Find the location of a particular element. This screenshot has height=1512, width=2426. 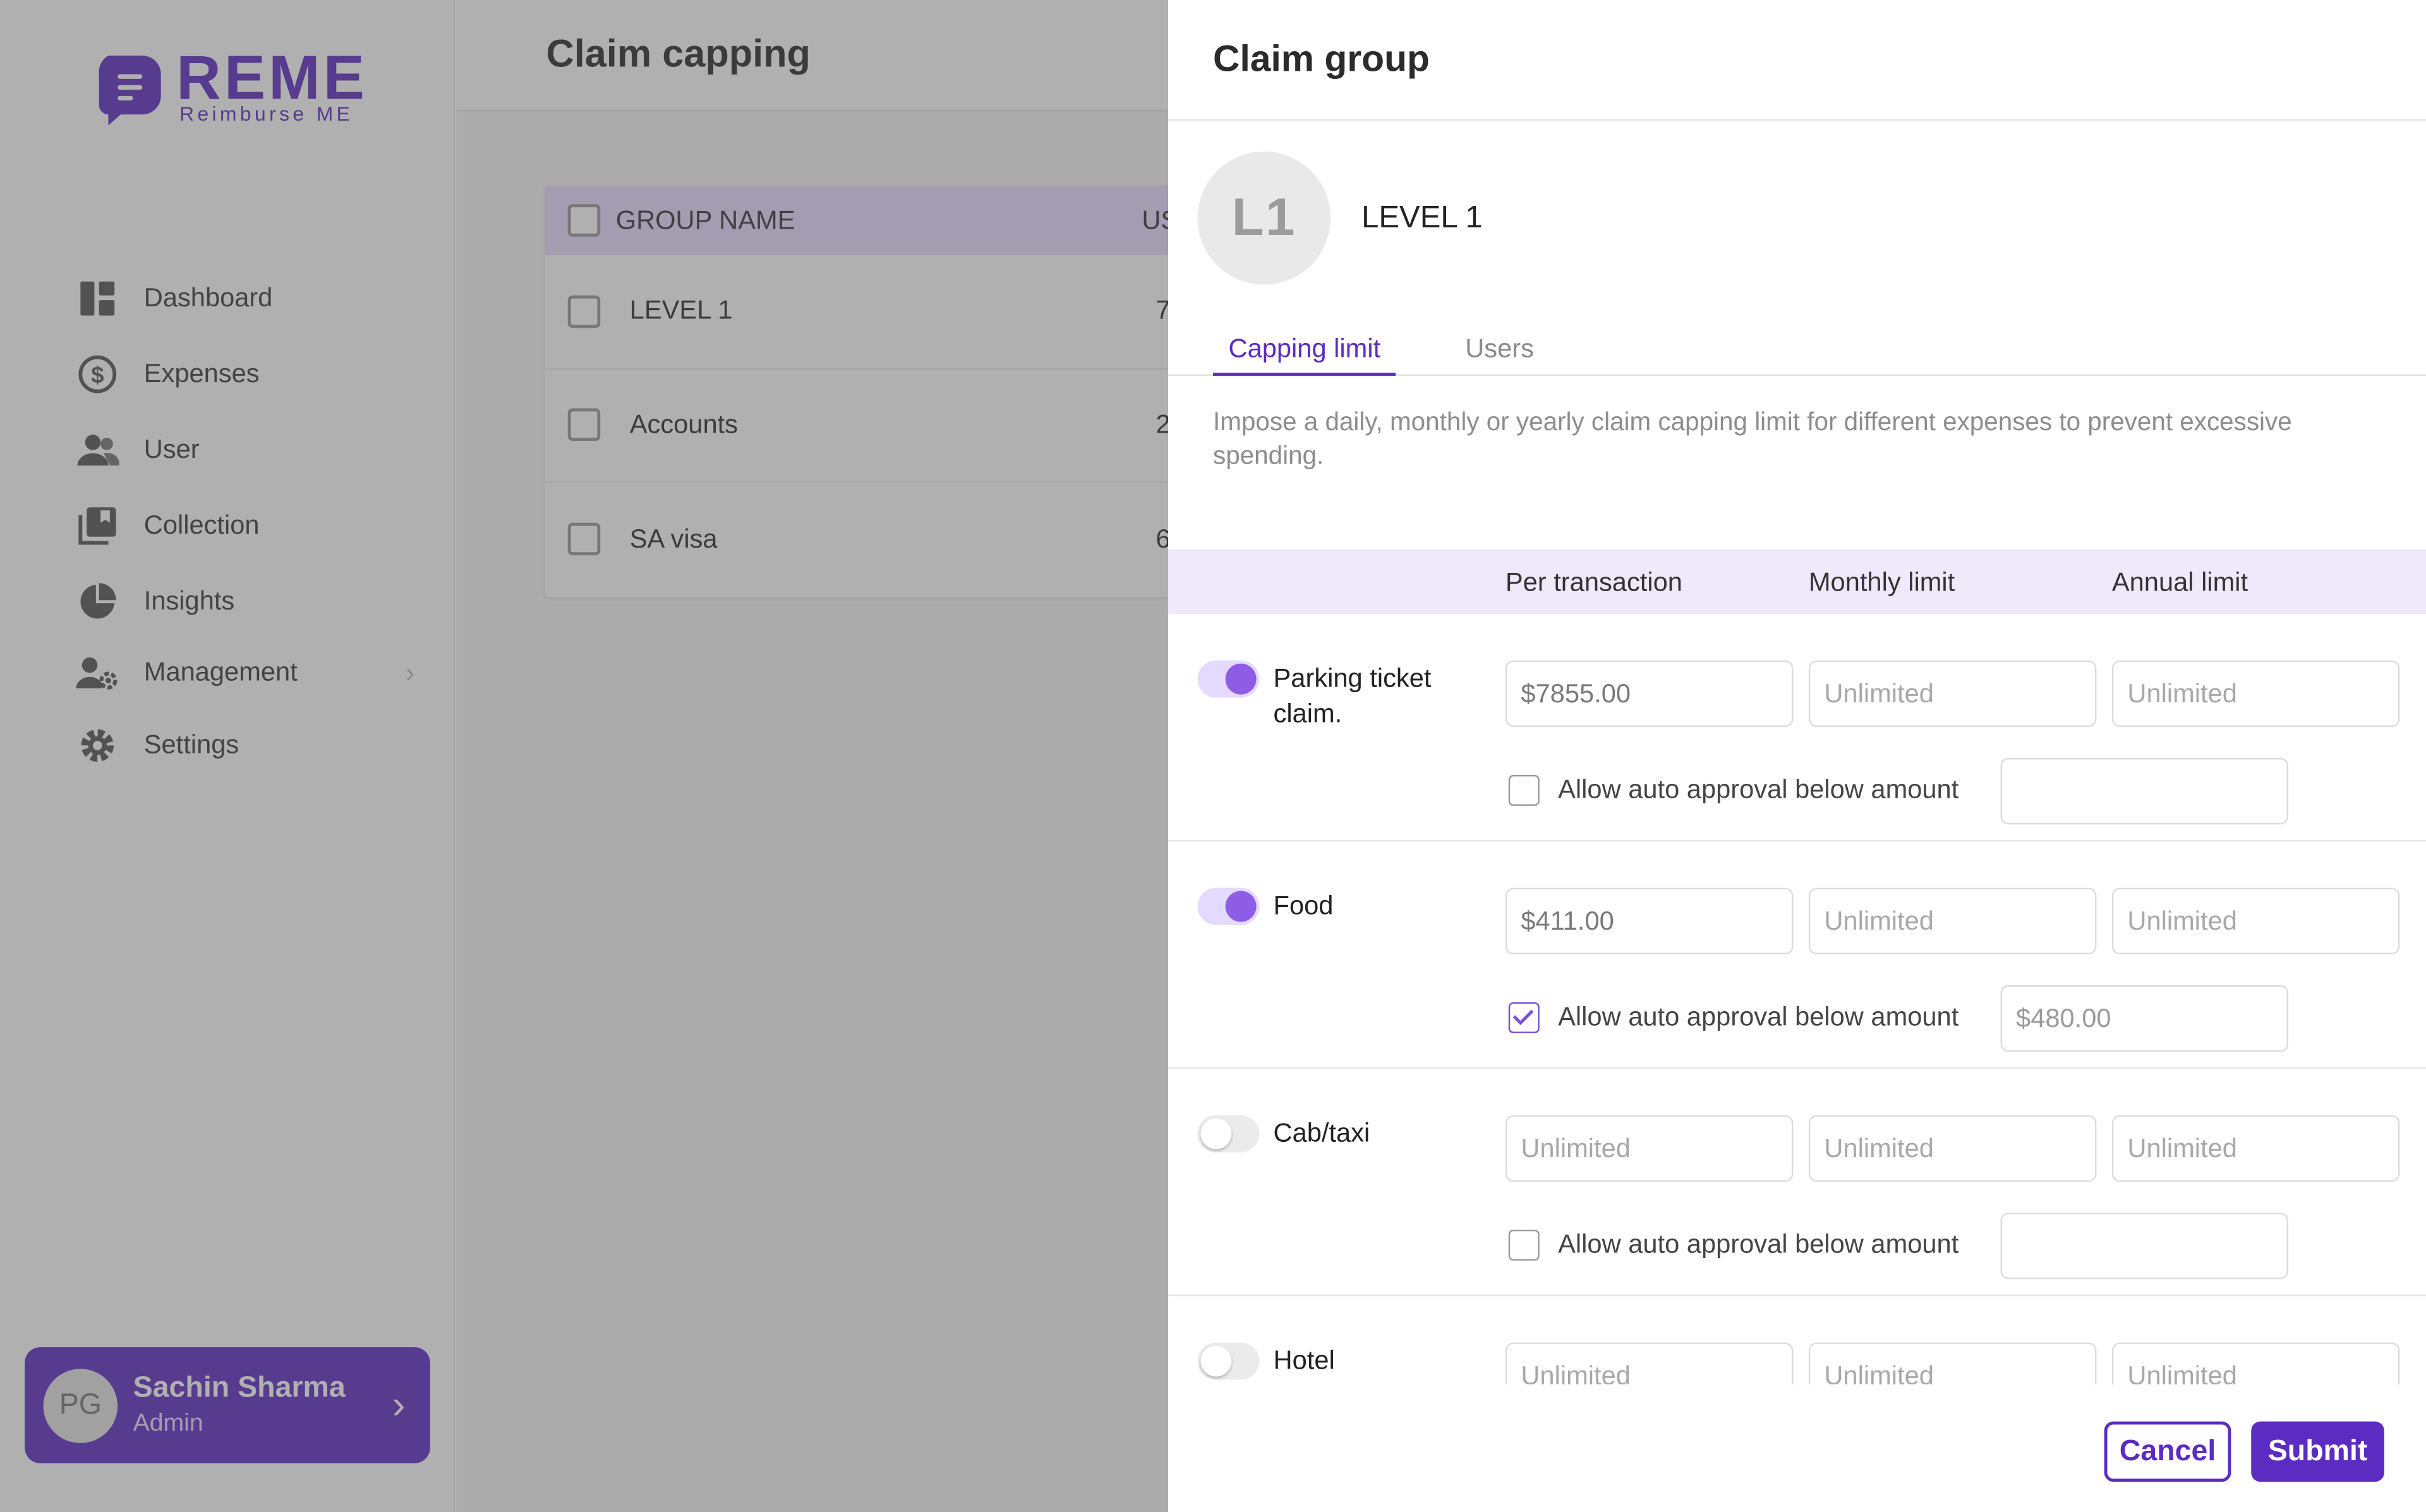

column-monthly-limit: Monthly limit is located at coordinates (1881, 582).